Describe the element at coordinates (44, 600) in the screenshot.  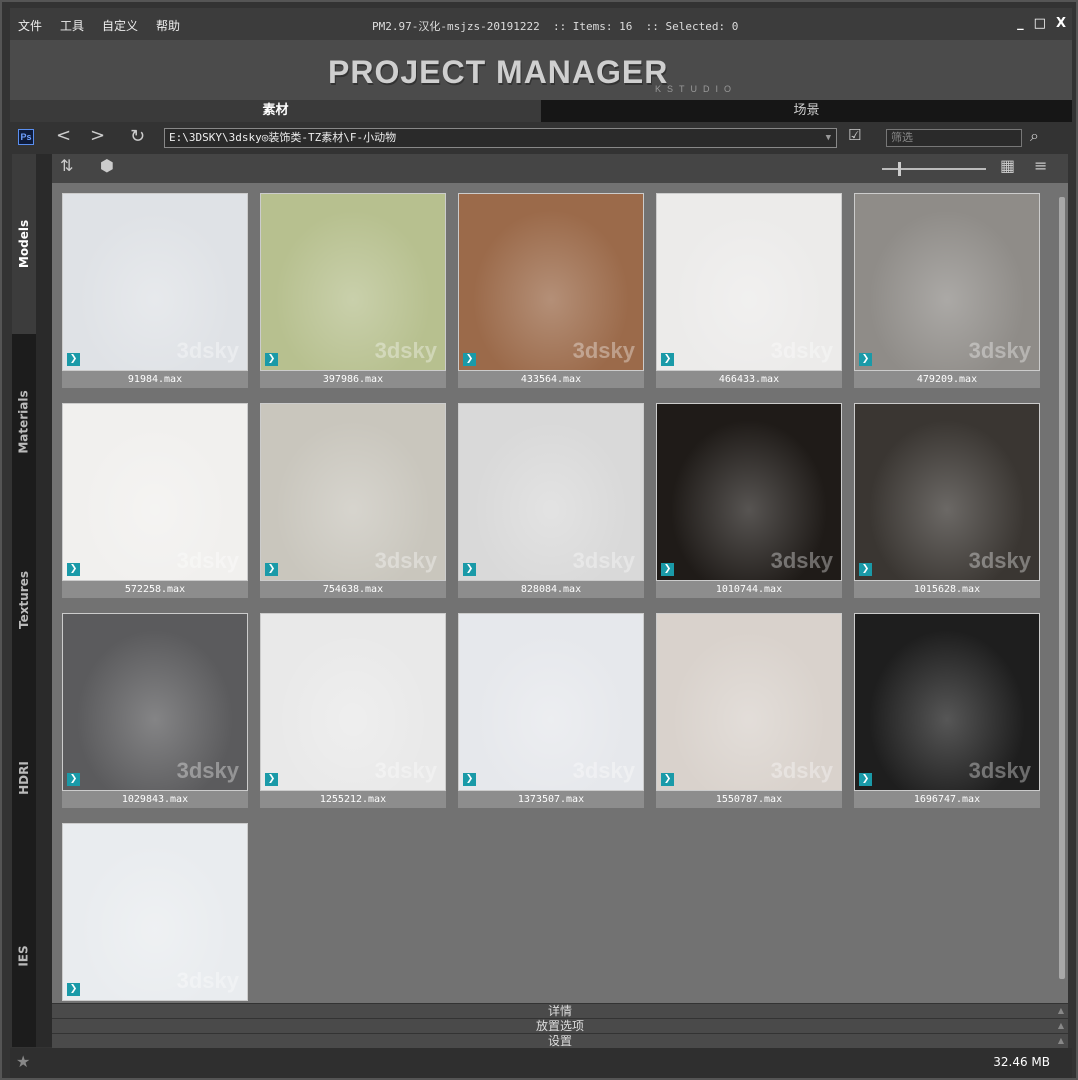
I see `tree-collapse-gutter` at that location.